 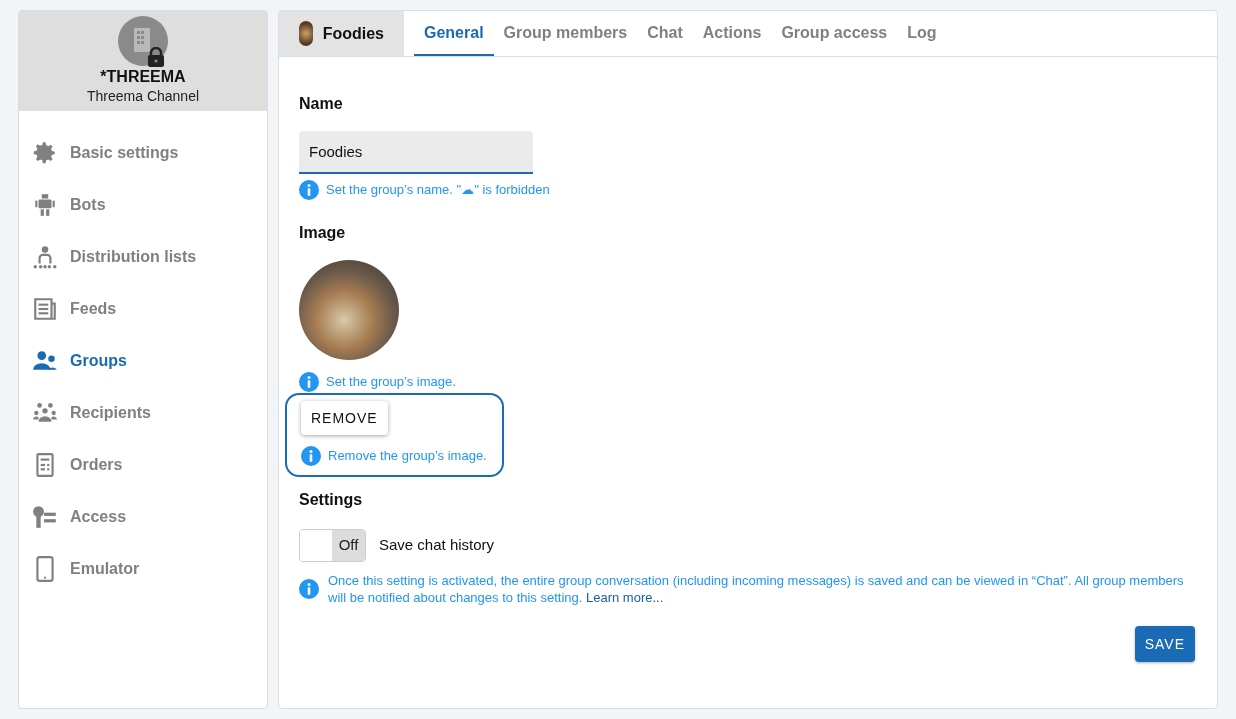 I want to click on tab: General, so click(x=454, y=33).